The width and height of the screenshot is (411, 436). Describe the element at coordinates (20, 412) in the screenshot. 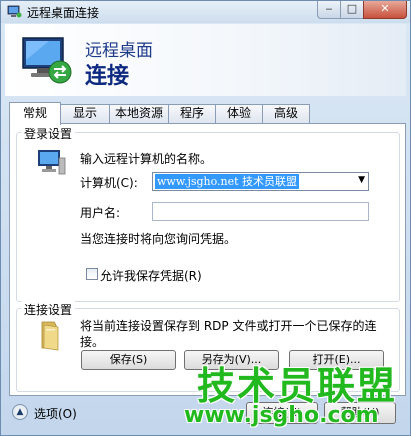

I see `expand-options-icon: ▲` at that location.